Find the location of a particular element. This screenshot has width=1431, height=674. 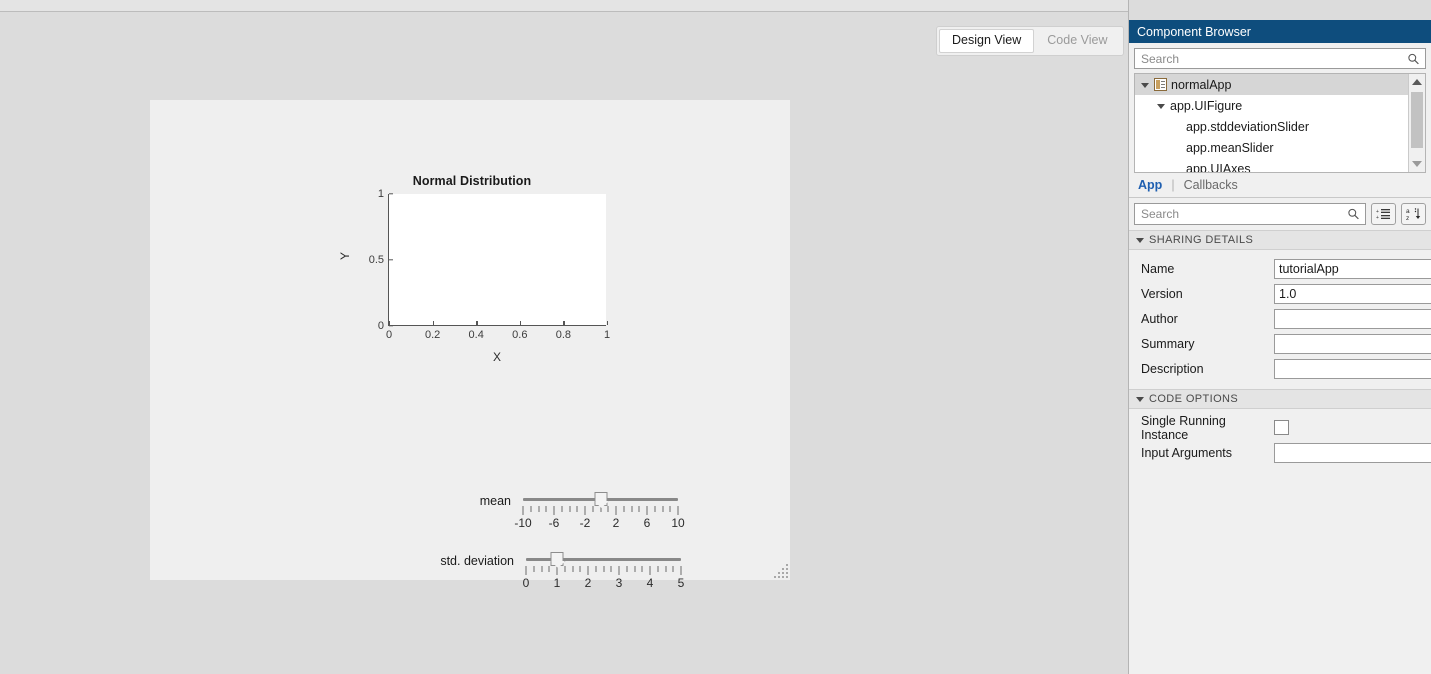

x-tick-mark is located at coordinates (433, 323).